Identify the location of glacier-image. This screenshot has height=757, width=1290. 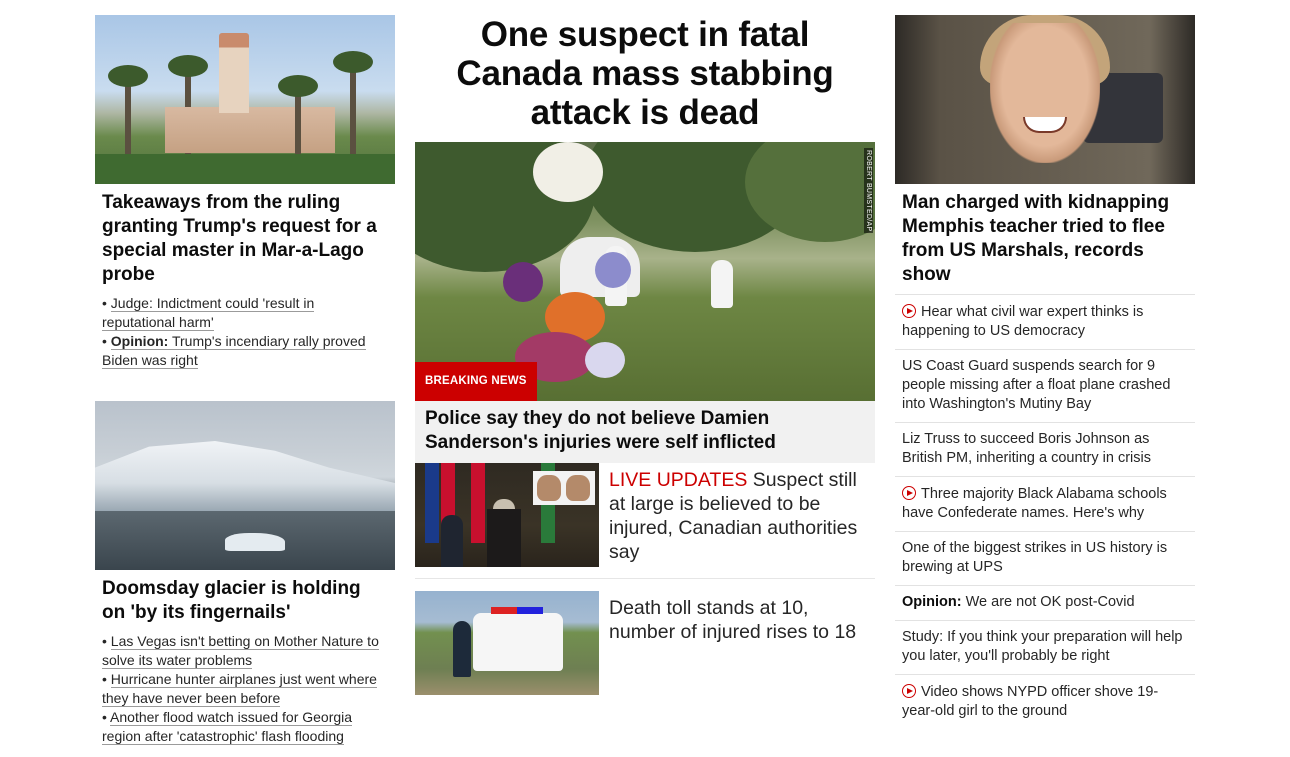
(245, 485).